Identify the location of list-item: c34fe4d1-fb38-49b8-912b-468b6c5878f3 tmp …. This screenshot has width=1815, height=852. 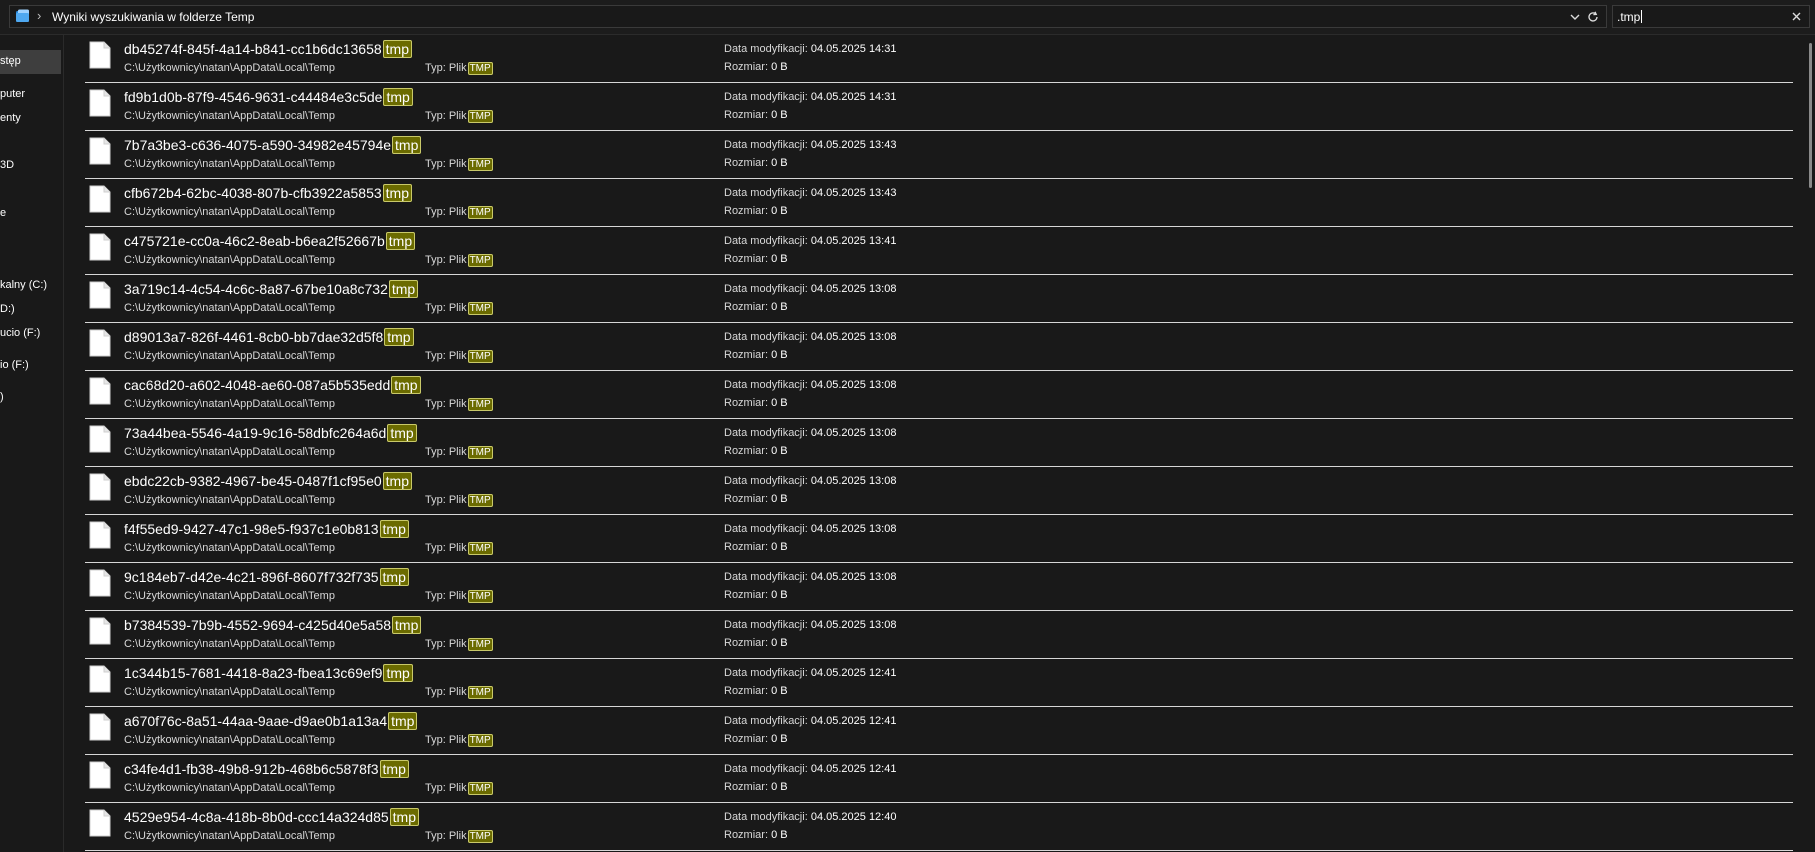
(939, 779).